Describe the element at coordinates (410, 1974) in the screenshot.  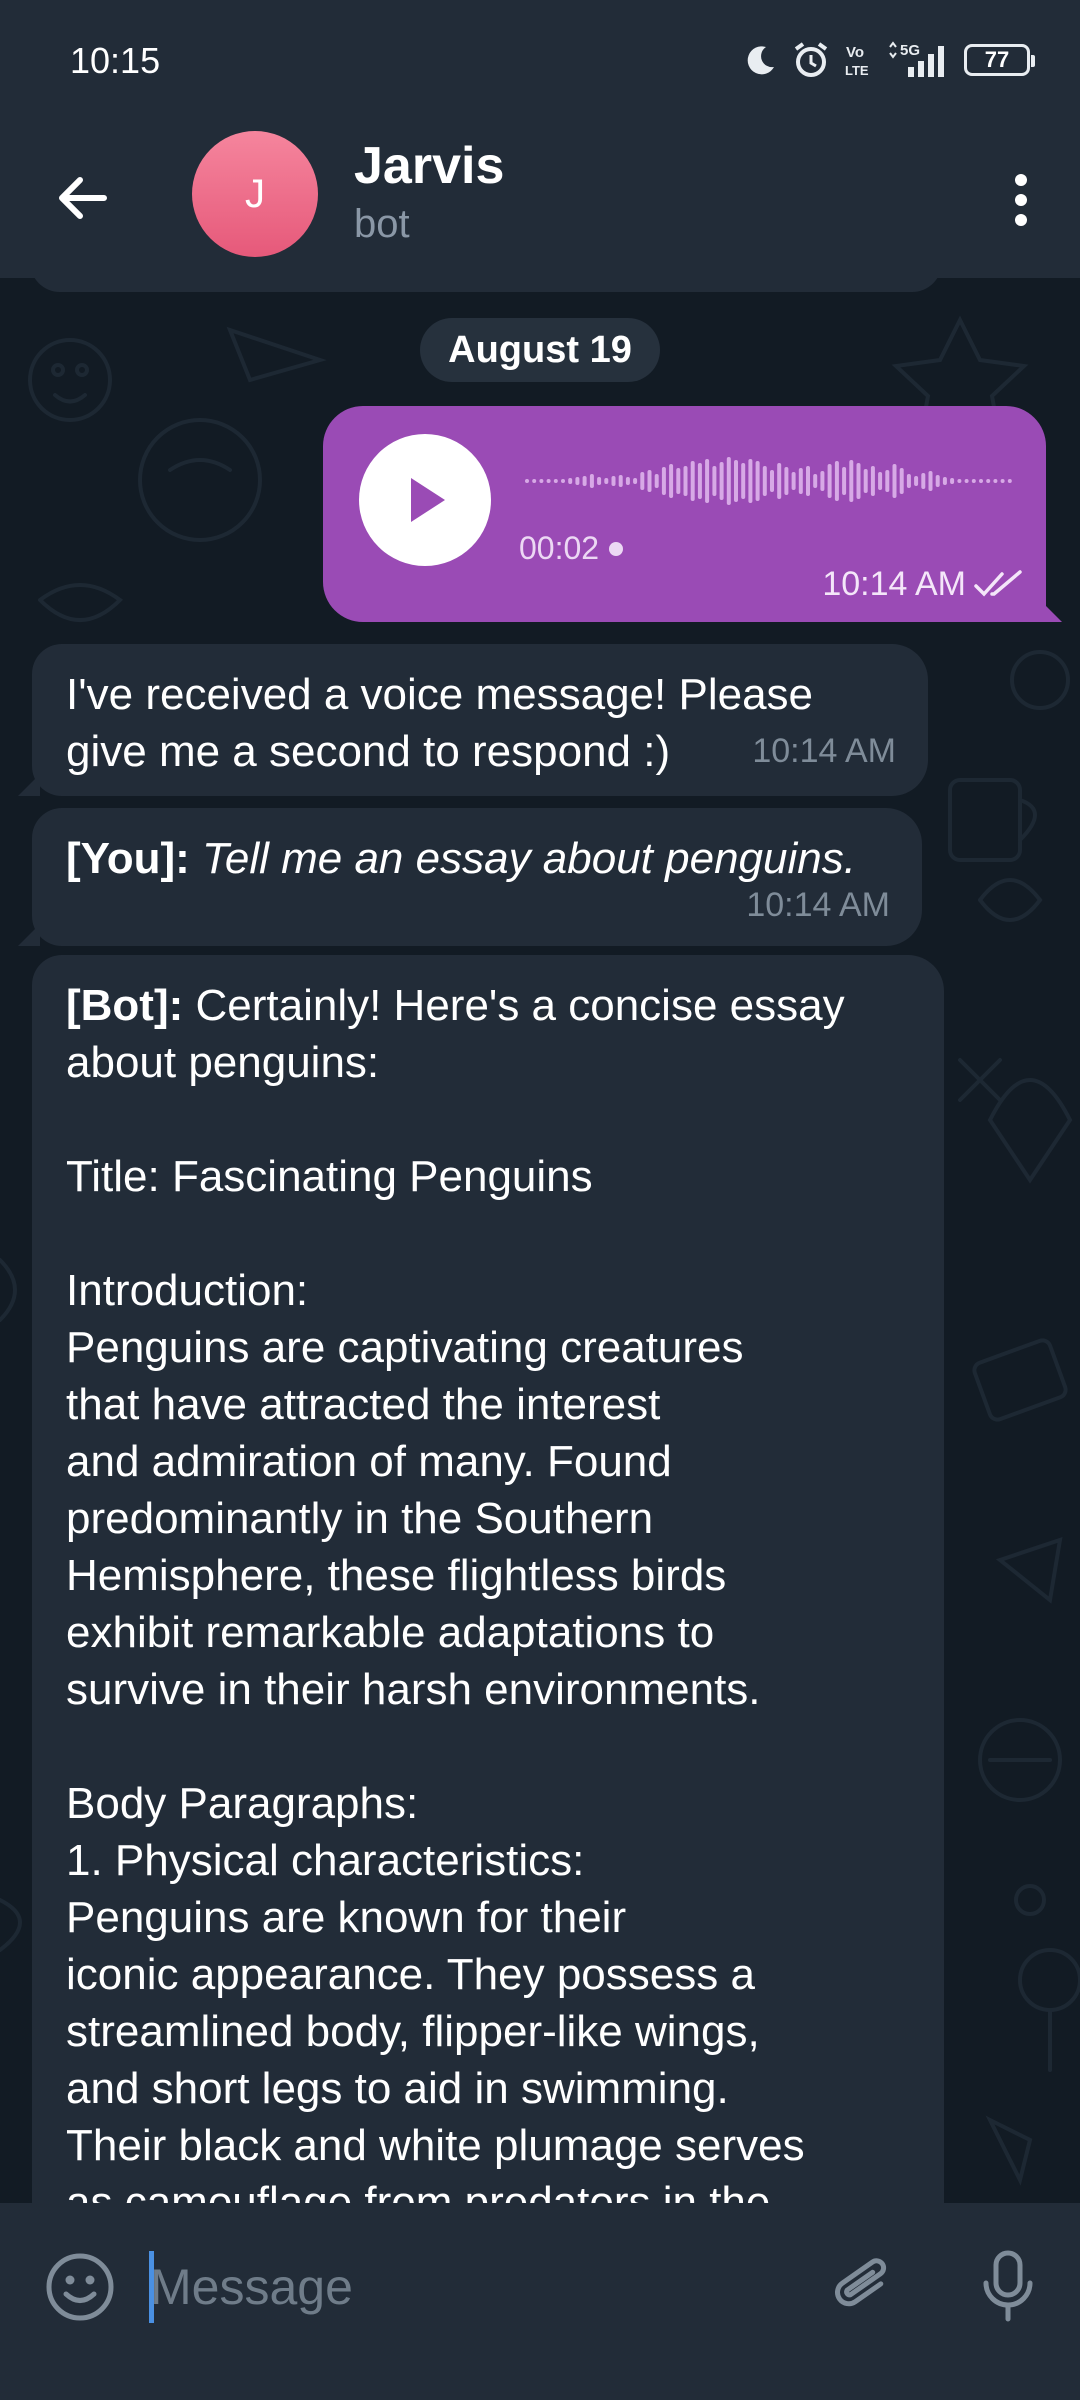
I see `message-line: iconic appearance. They possess a` at that location.